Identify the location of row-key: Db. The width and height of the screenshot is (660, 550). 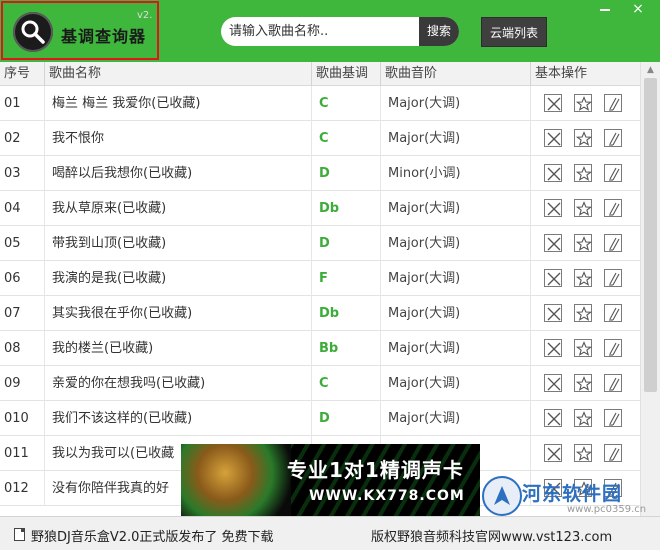
(346, 313).